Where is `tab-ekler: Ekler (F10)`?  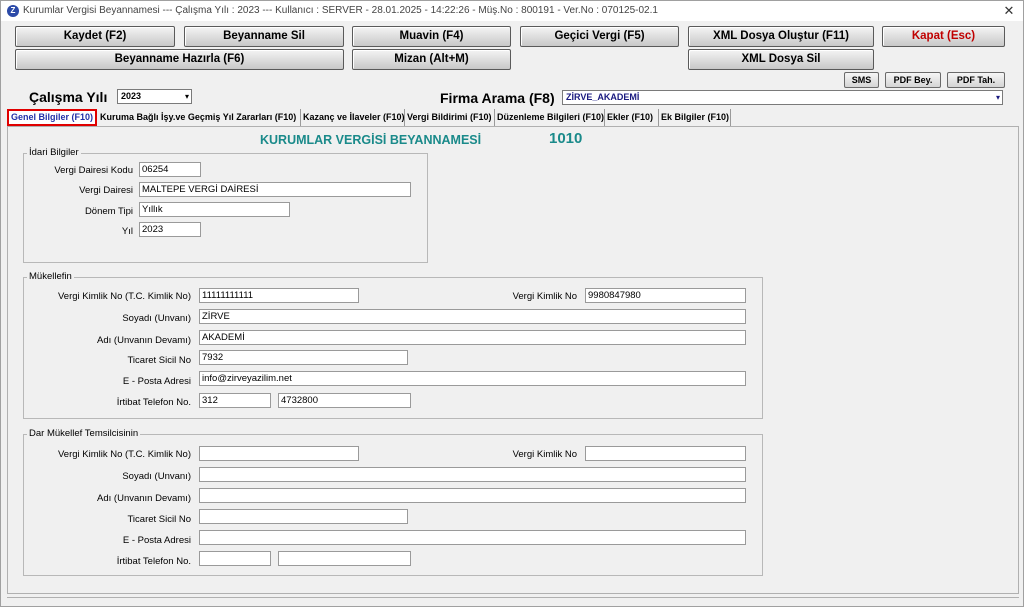
tab-ekler: Ekler (F10) is located at coordinates (632, 117).